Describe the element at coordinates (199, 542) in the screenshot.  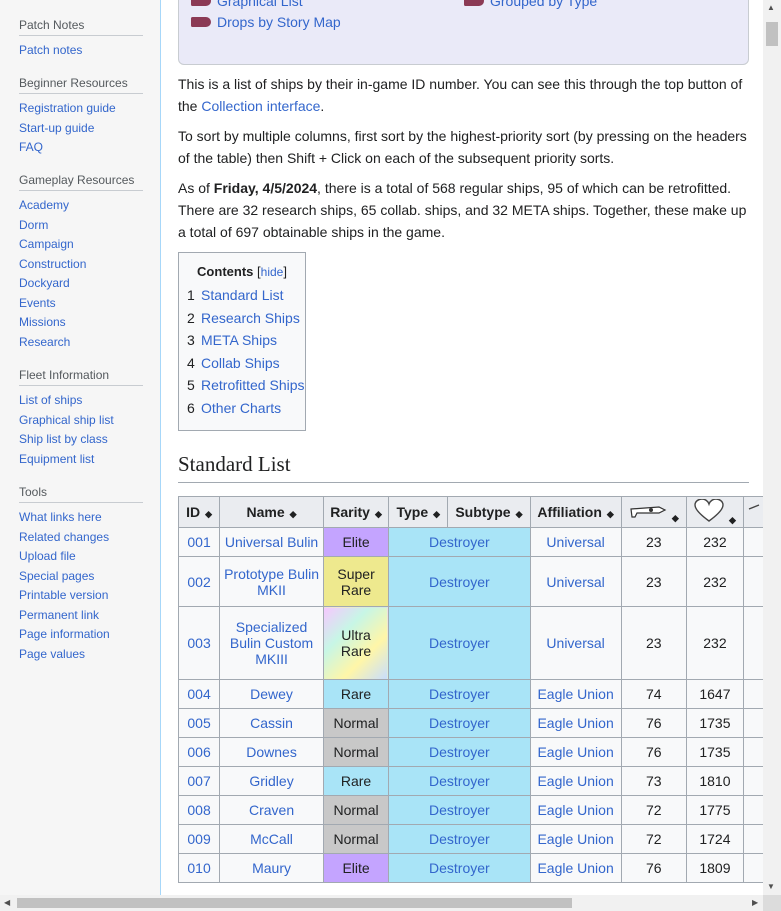
I see `ship-id-cell: 001` at that location.